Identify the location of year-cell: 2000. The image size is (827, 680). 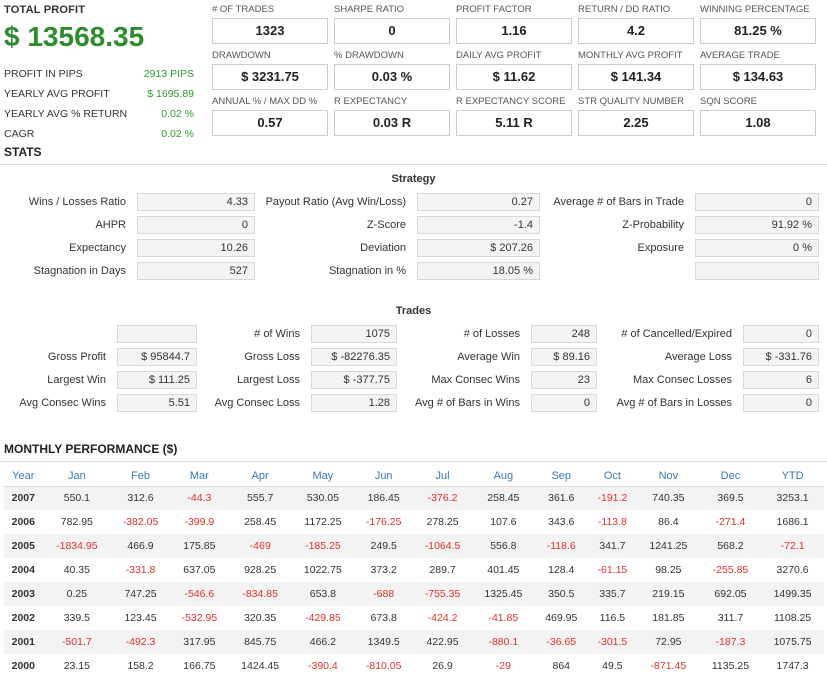
(23, 666).